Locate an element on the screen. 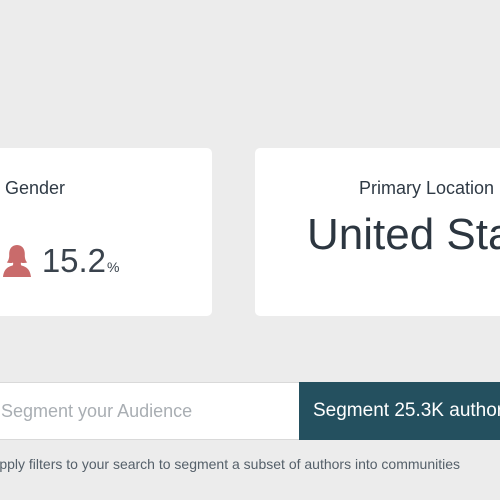 This screenshot has height=500, width=500. female-person-icon is located at coordinates (17, 260).